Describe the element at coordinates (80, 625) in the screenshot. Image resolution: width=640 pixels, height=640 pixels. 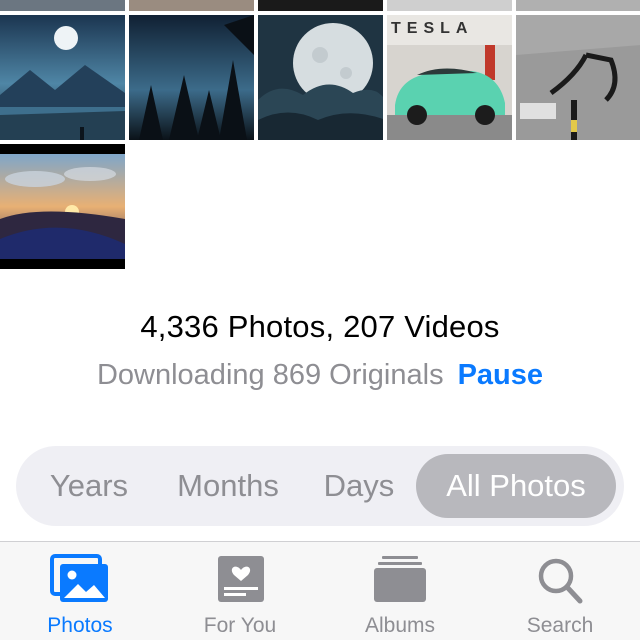
I see `tab-photos-label: Photos` at that location.